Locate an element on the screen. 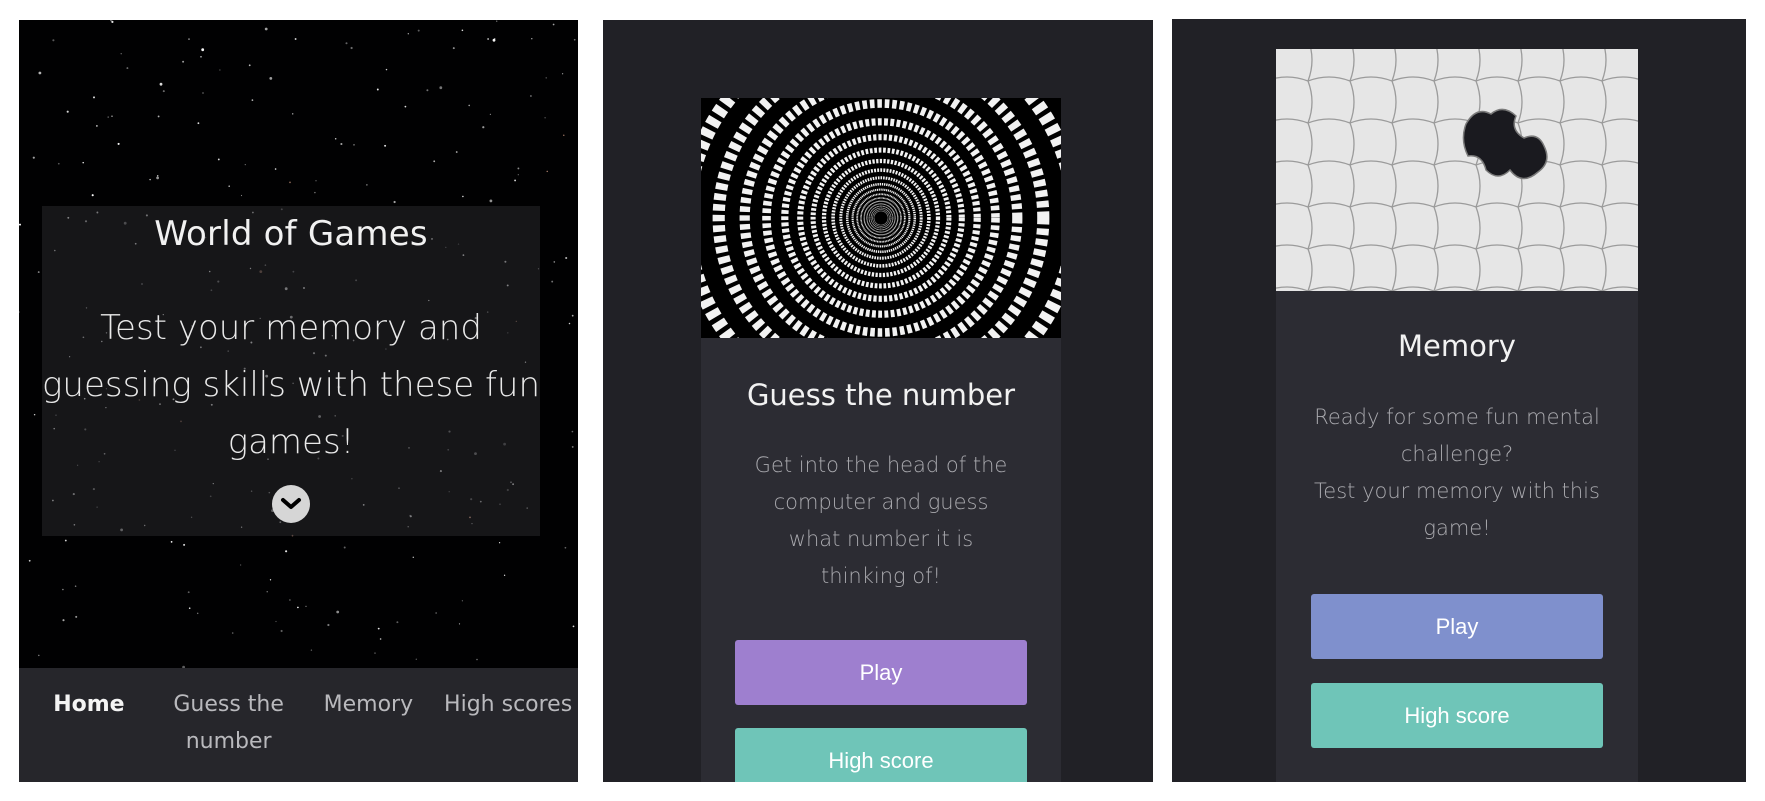 This screenshot has height=801, width=1765. chevron-down-circle-icon is located at coordinates (291, 504).